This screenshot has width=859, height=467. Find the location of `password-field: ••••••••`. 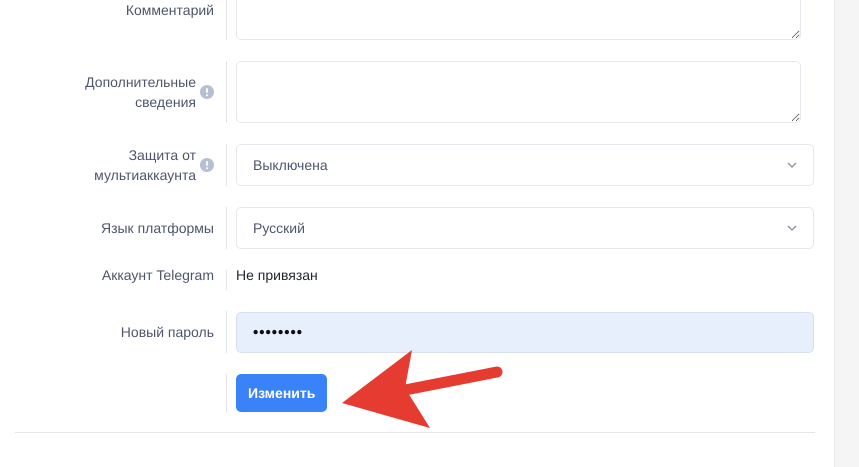

password-field: •••••••• is located at coordinates (525, 332).